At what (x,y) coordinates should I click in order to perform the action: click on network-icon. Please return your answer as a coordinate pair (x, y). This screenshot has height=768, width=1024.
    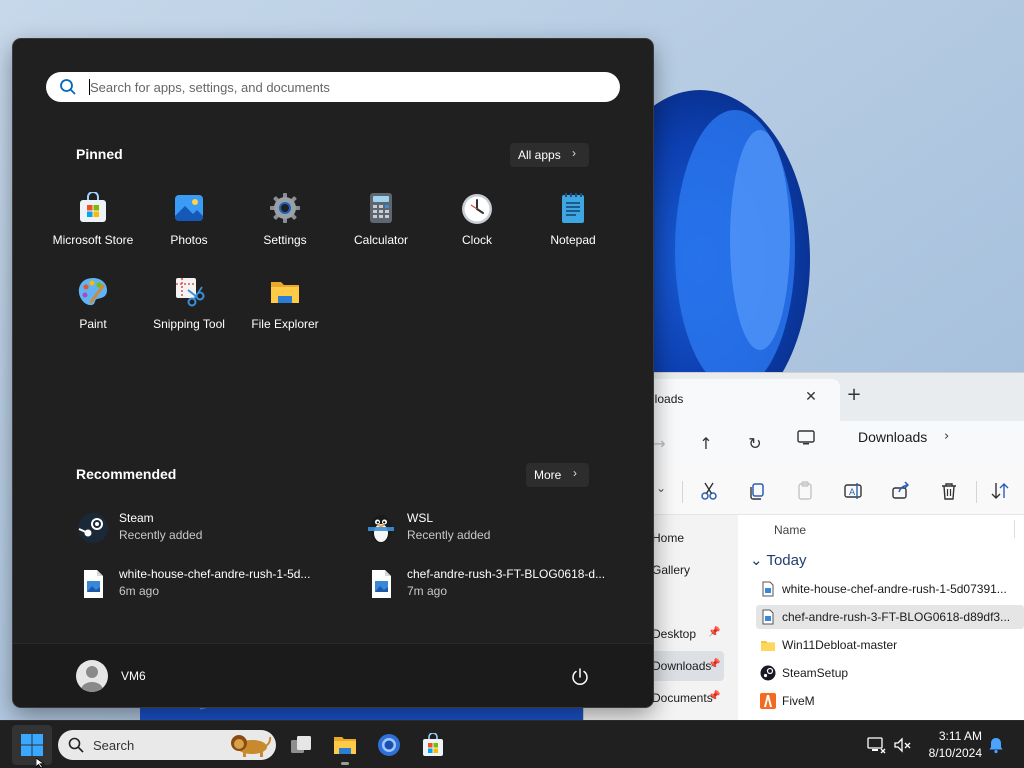
    Looking at the image, I should click on (876, 745).